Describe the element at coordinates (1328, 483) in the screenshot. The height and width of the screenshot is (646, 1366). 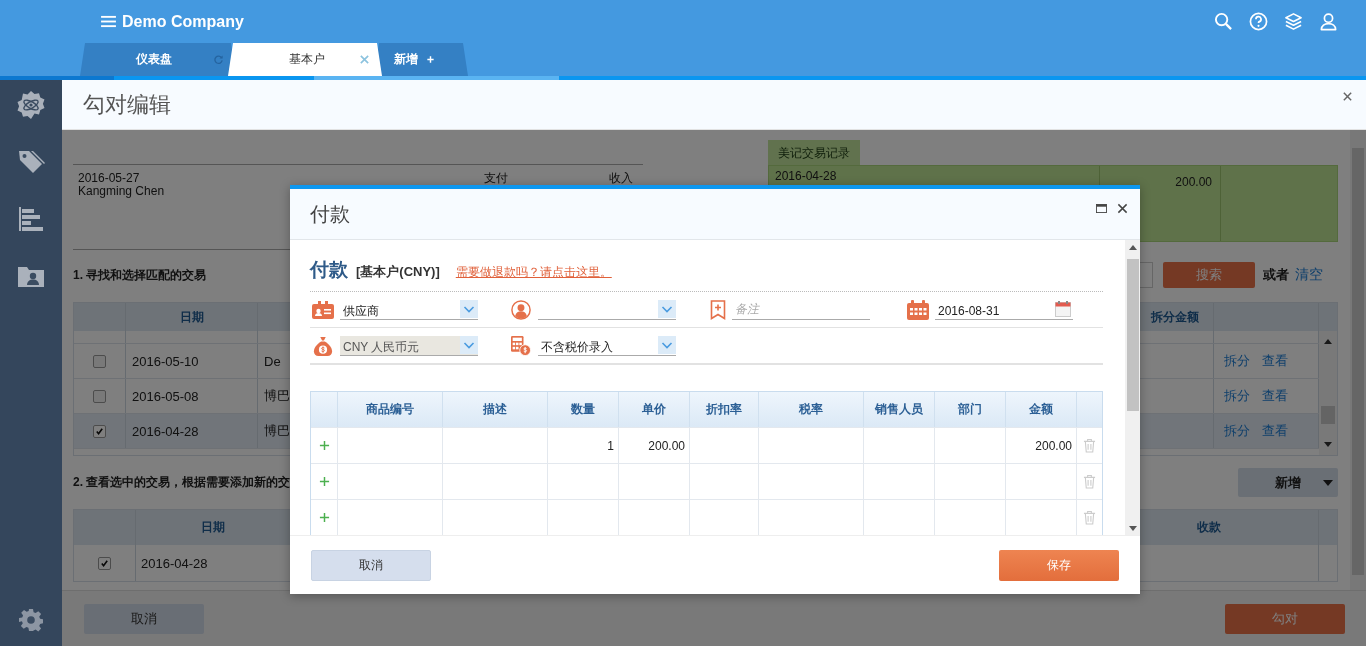
I see `caret-icon` at that location.